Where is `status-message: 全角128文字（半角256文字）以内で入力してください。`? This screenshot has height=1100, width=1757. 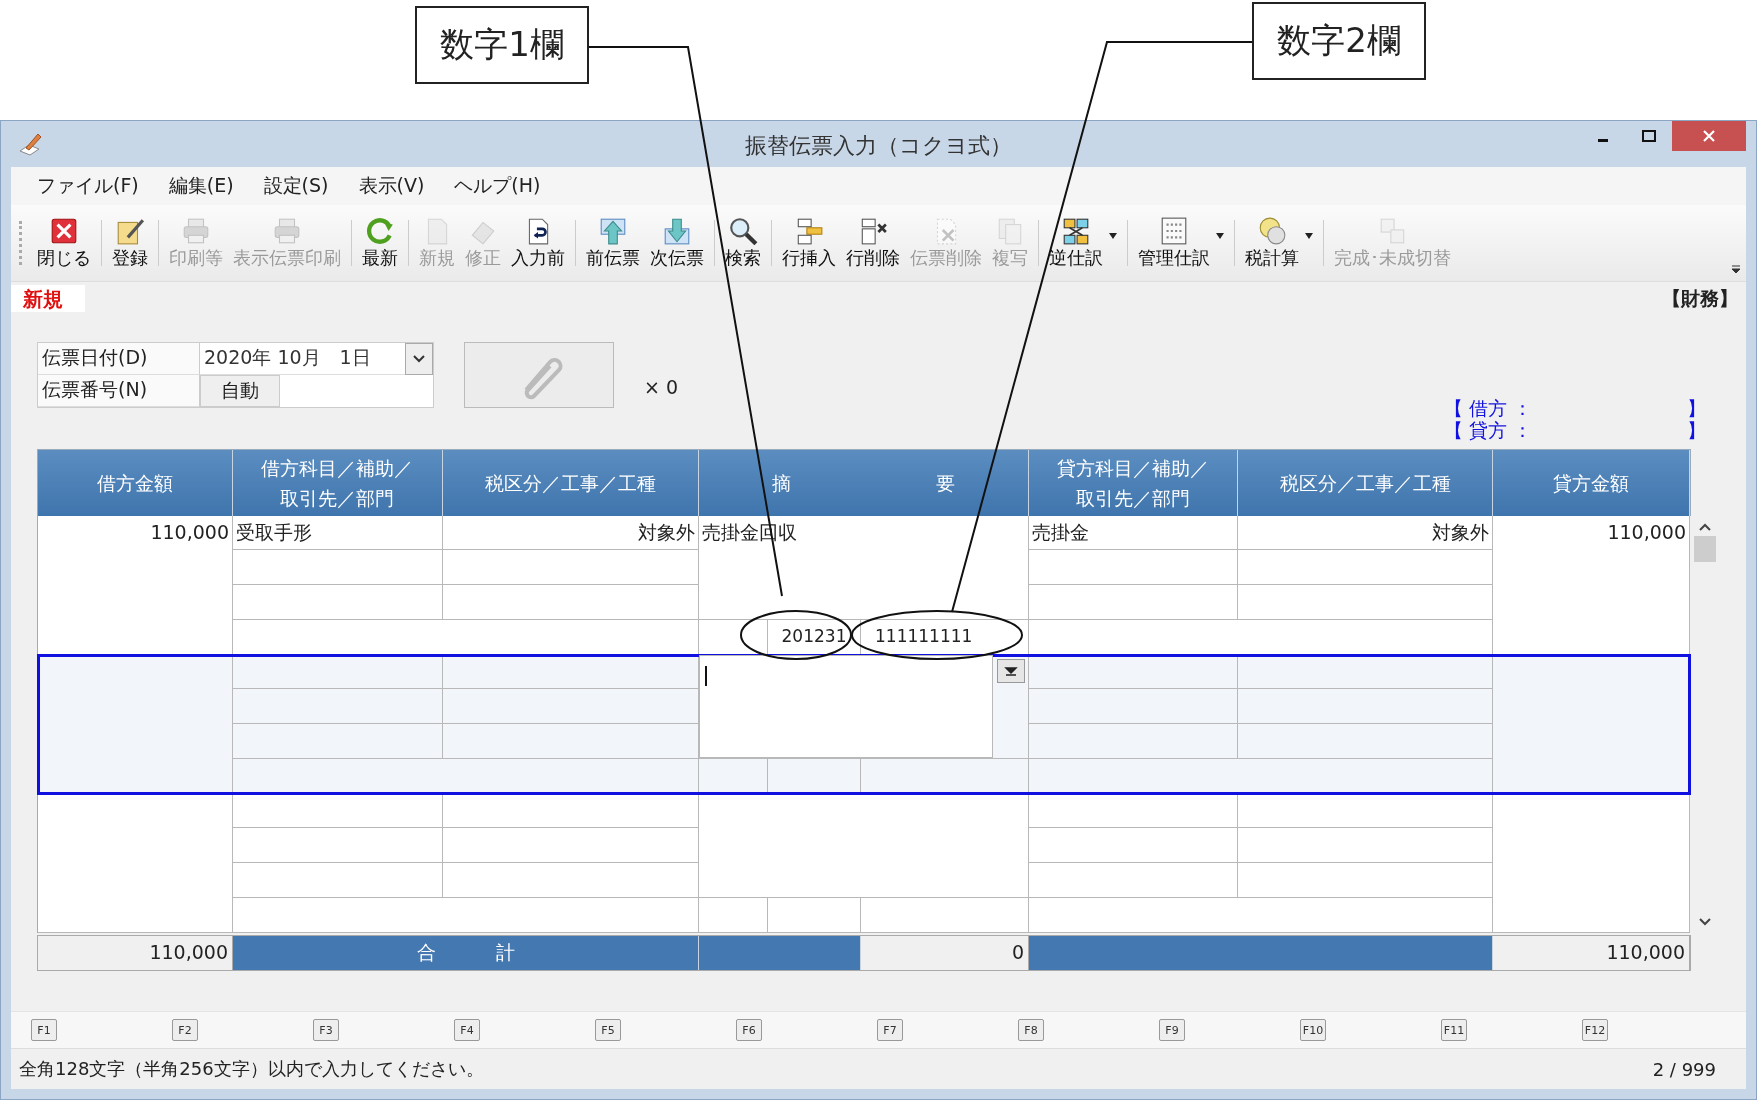
status-message: 全角128文字（半角256文字）以内で入力してください。 is located at coordinates (251, 1069).